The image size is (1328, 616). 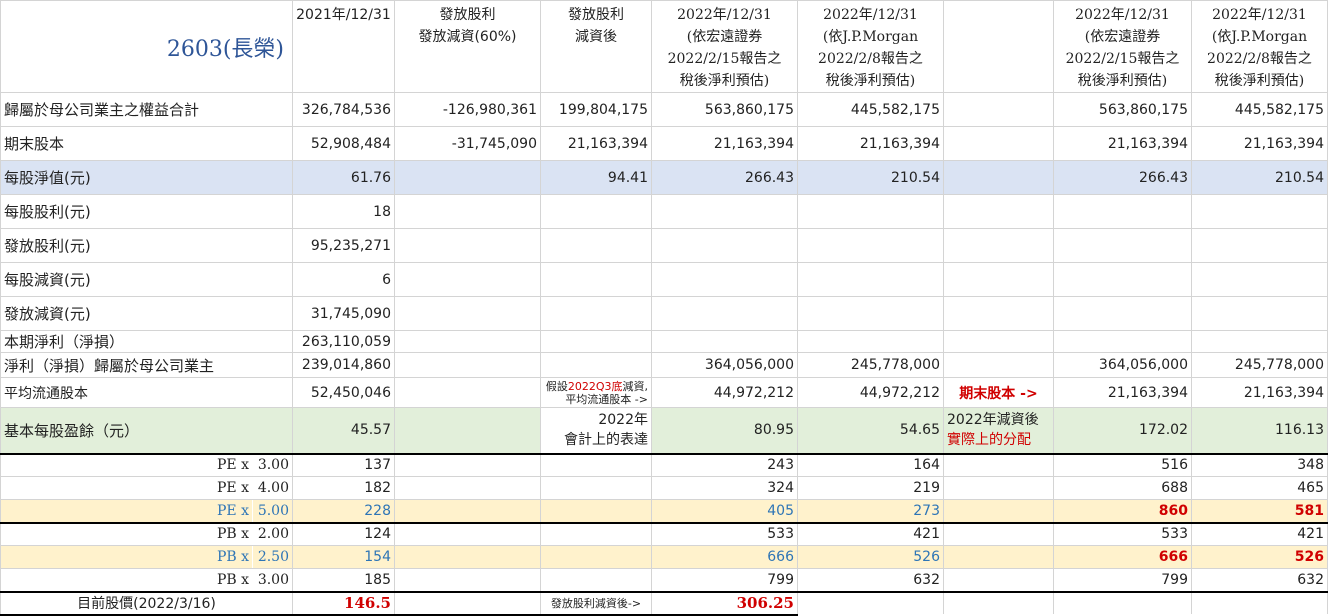 What do you see at coordinates (146, 430) in the screenshot?
I see `row-label: 基本每股盈餘（元）` at bounding box center [146, 430].